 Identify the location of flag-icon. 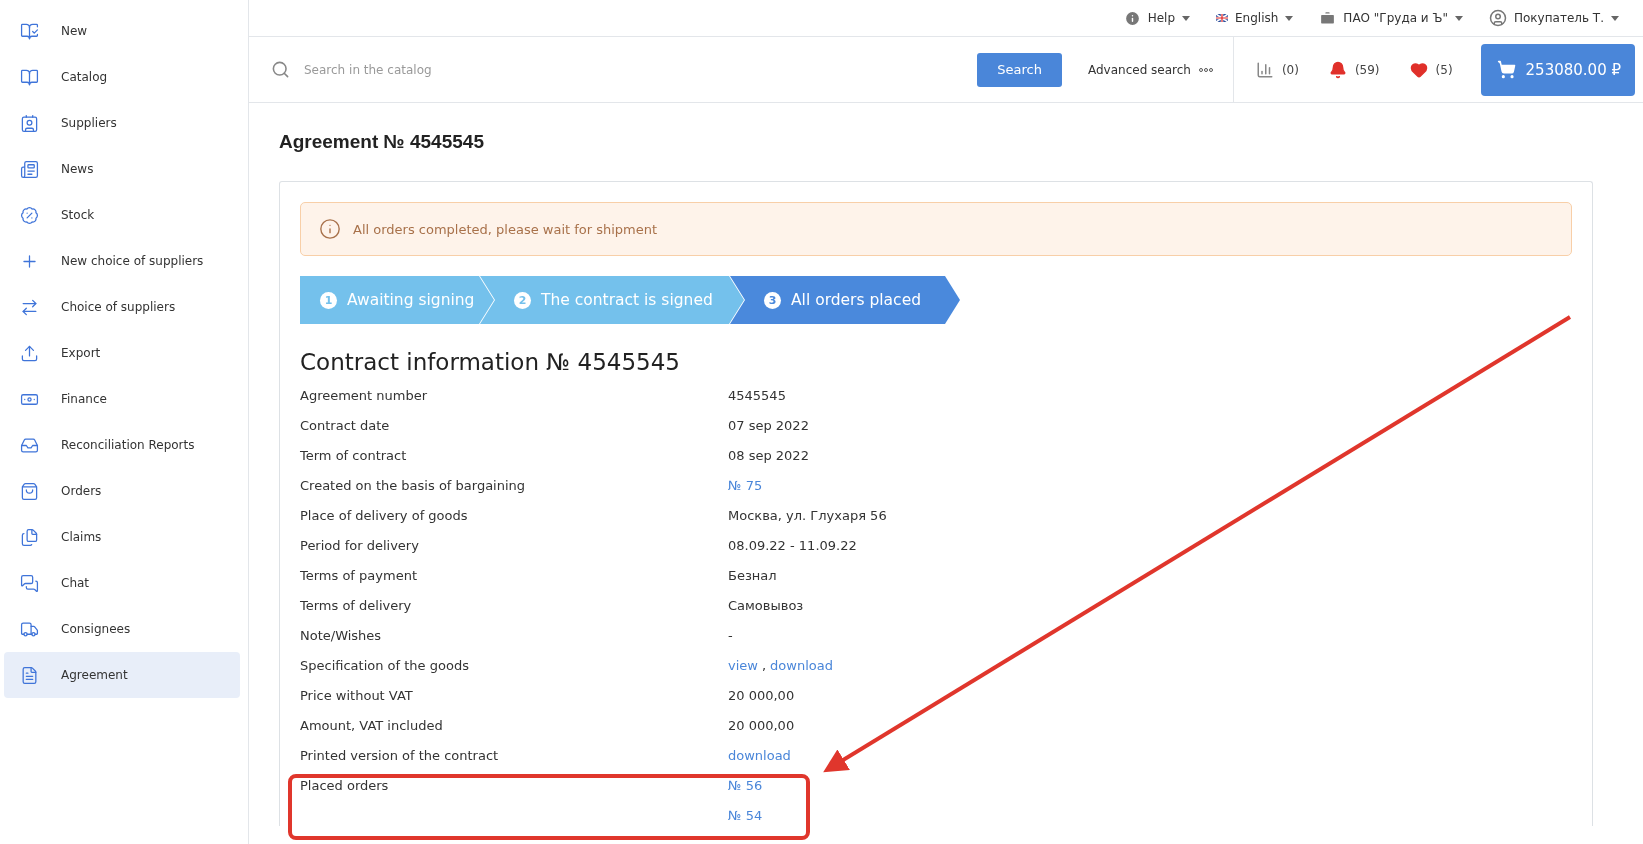
(1222, 18).